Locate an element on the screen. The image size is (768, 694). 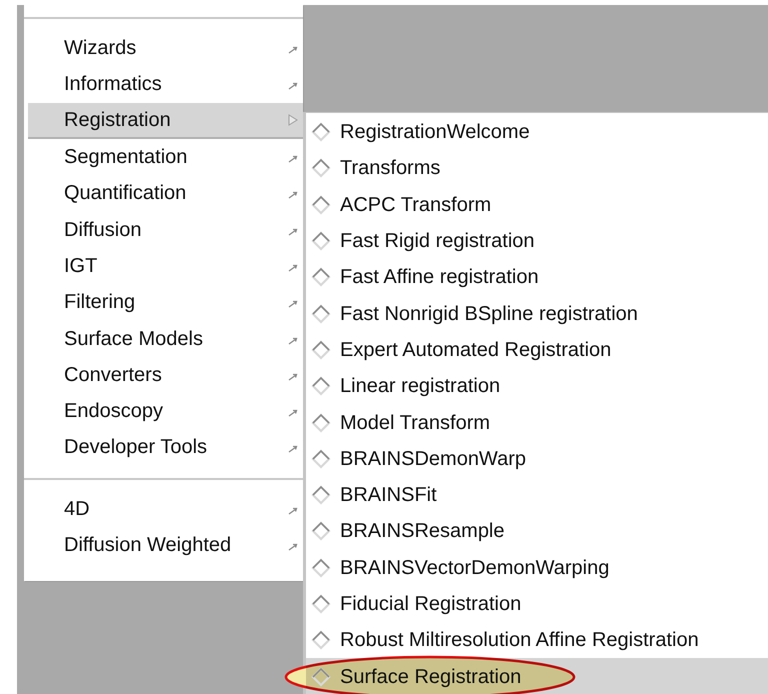
submenu-item: Robust Miltiresolution Affine Registration is located at coordinates (537, 640).